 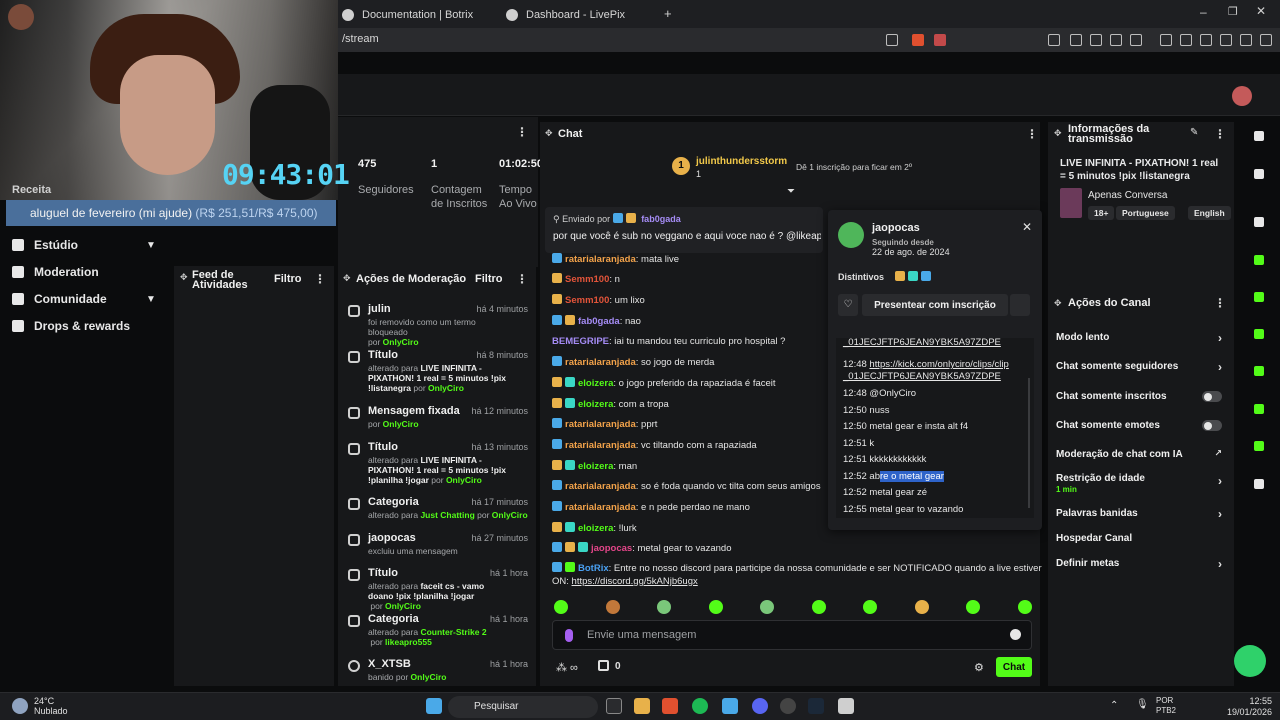 I want to click on sidebar-item-moderation: Moderation, so click(x=55, y=272).